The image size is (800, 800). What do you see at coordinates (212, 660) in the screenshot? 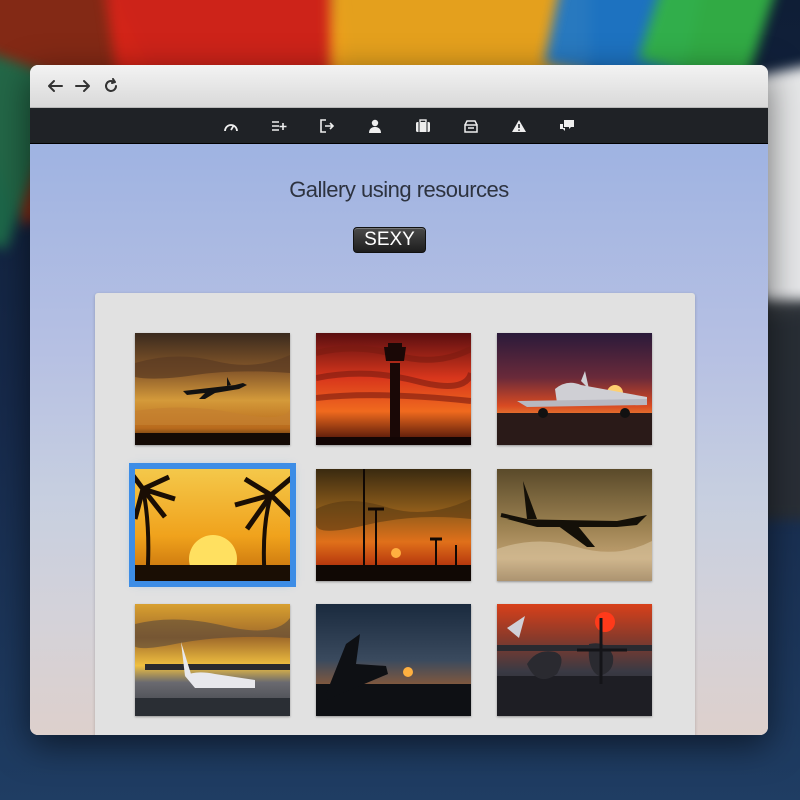
I see `gallery-thumb-jet-on-tarmac-evening` at bounding box center [212, 660].